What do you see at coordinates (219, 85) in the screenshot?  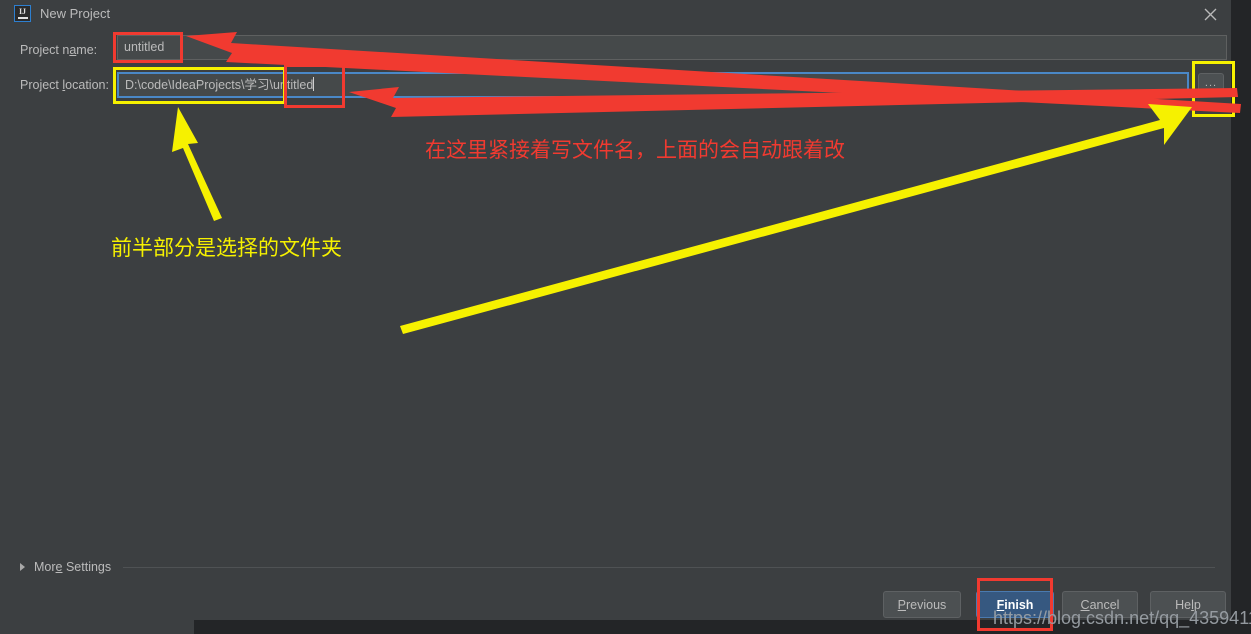 I see `project-location-value: D:\code\IdeaProjects\学习\untitled` at bounding box center [219, 85].